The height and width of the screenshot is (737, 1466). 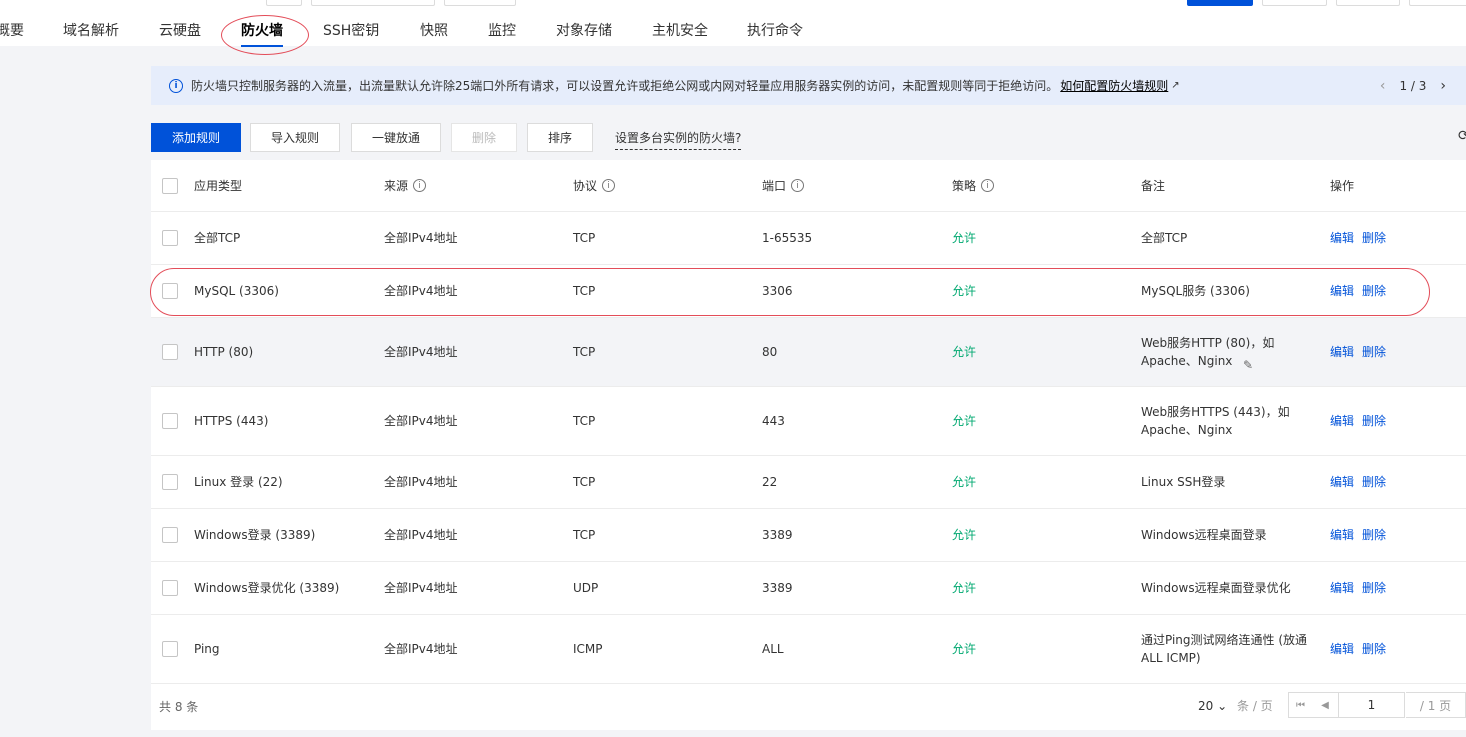 What do you see at coordinates (218, 185) in the screenshot?
I see `header-type: 应用类型` at bounding box center [218, 185].